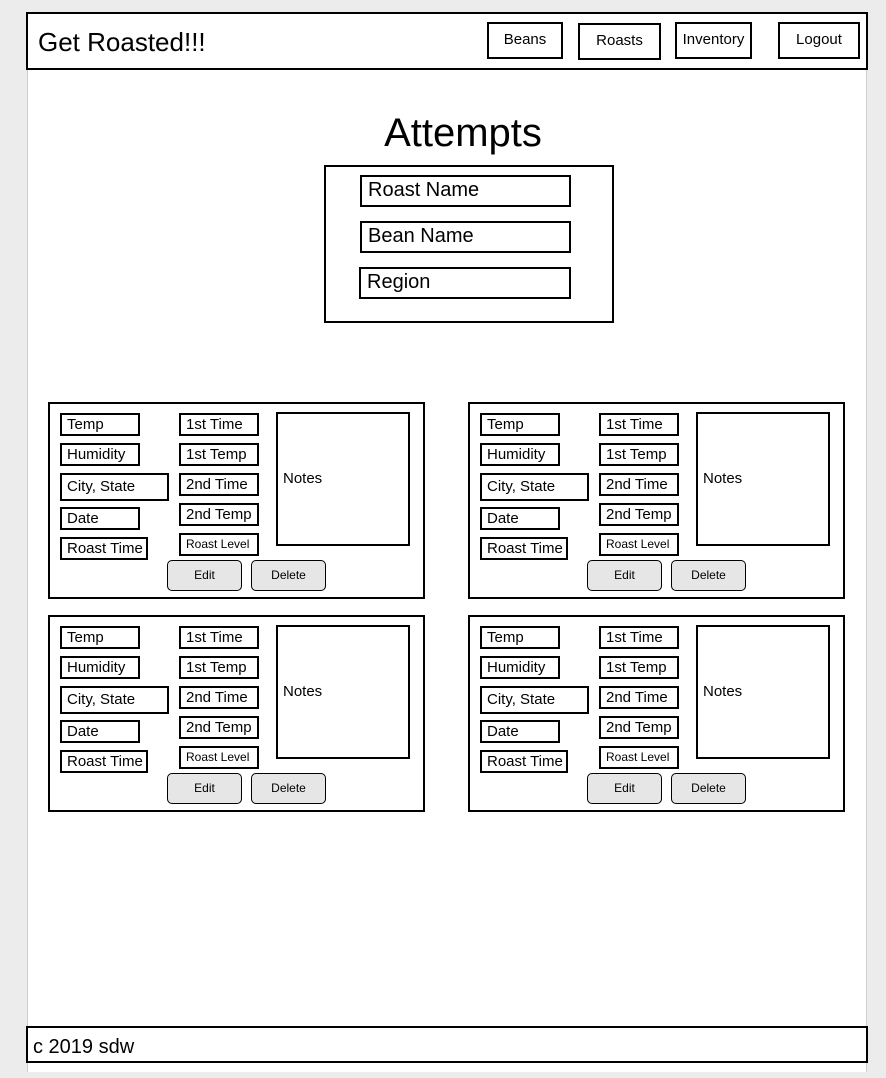  Describe the element at coordinates (713, 40) in the screenshot. I see `nav-inventory-button: Inventory` at that location.